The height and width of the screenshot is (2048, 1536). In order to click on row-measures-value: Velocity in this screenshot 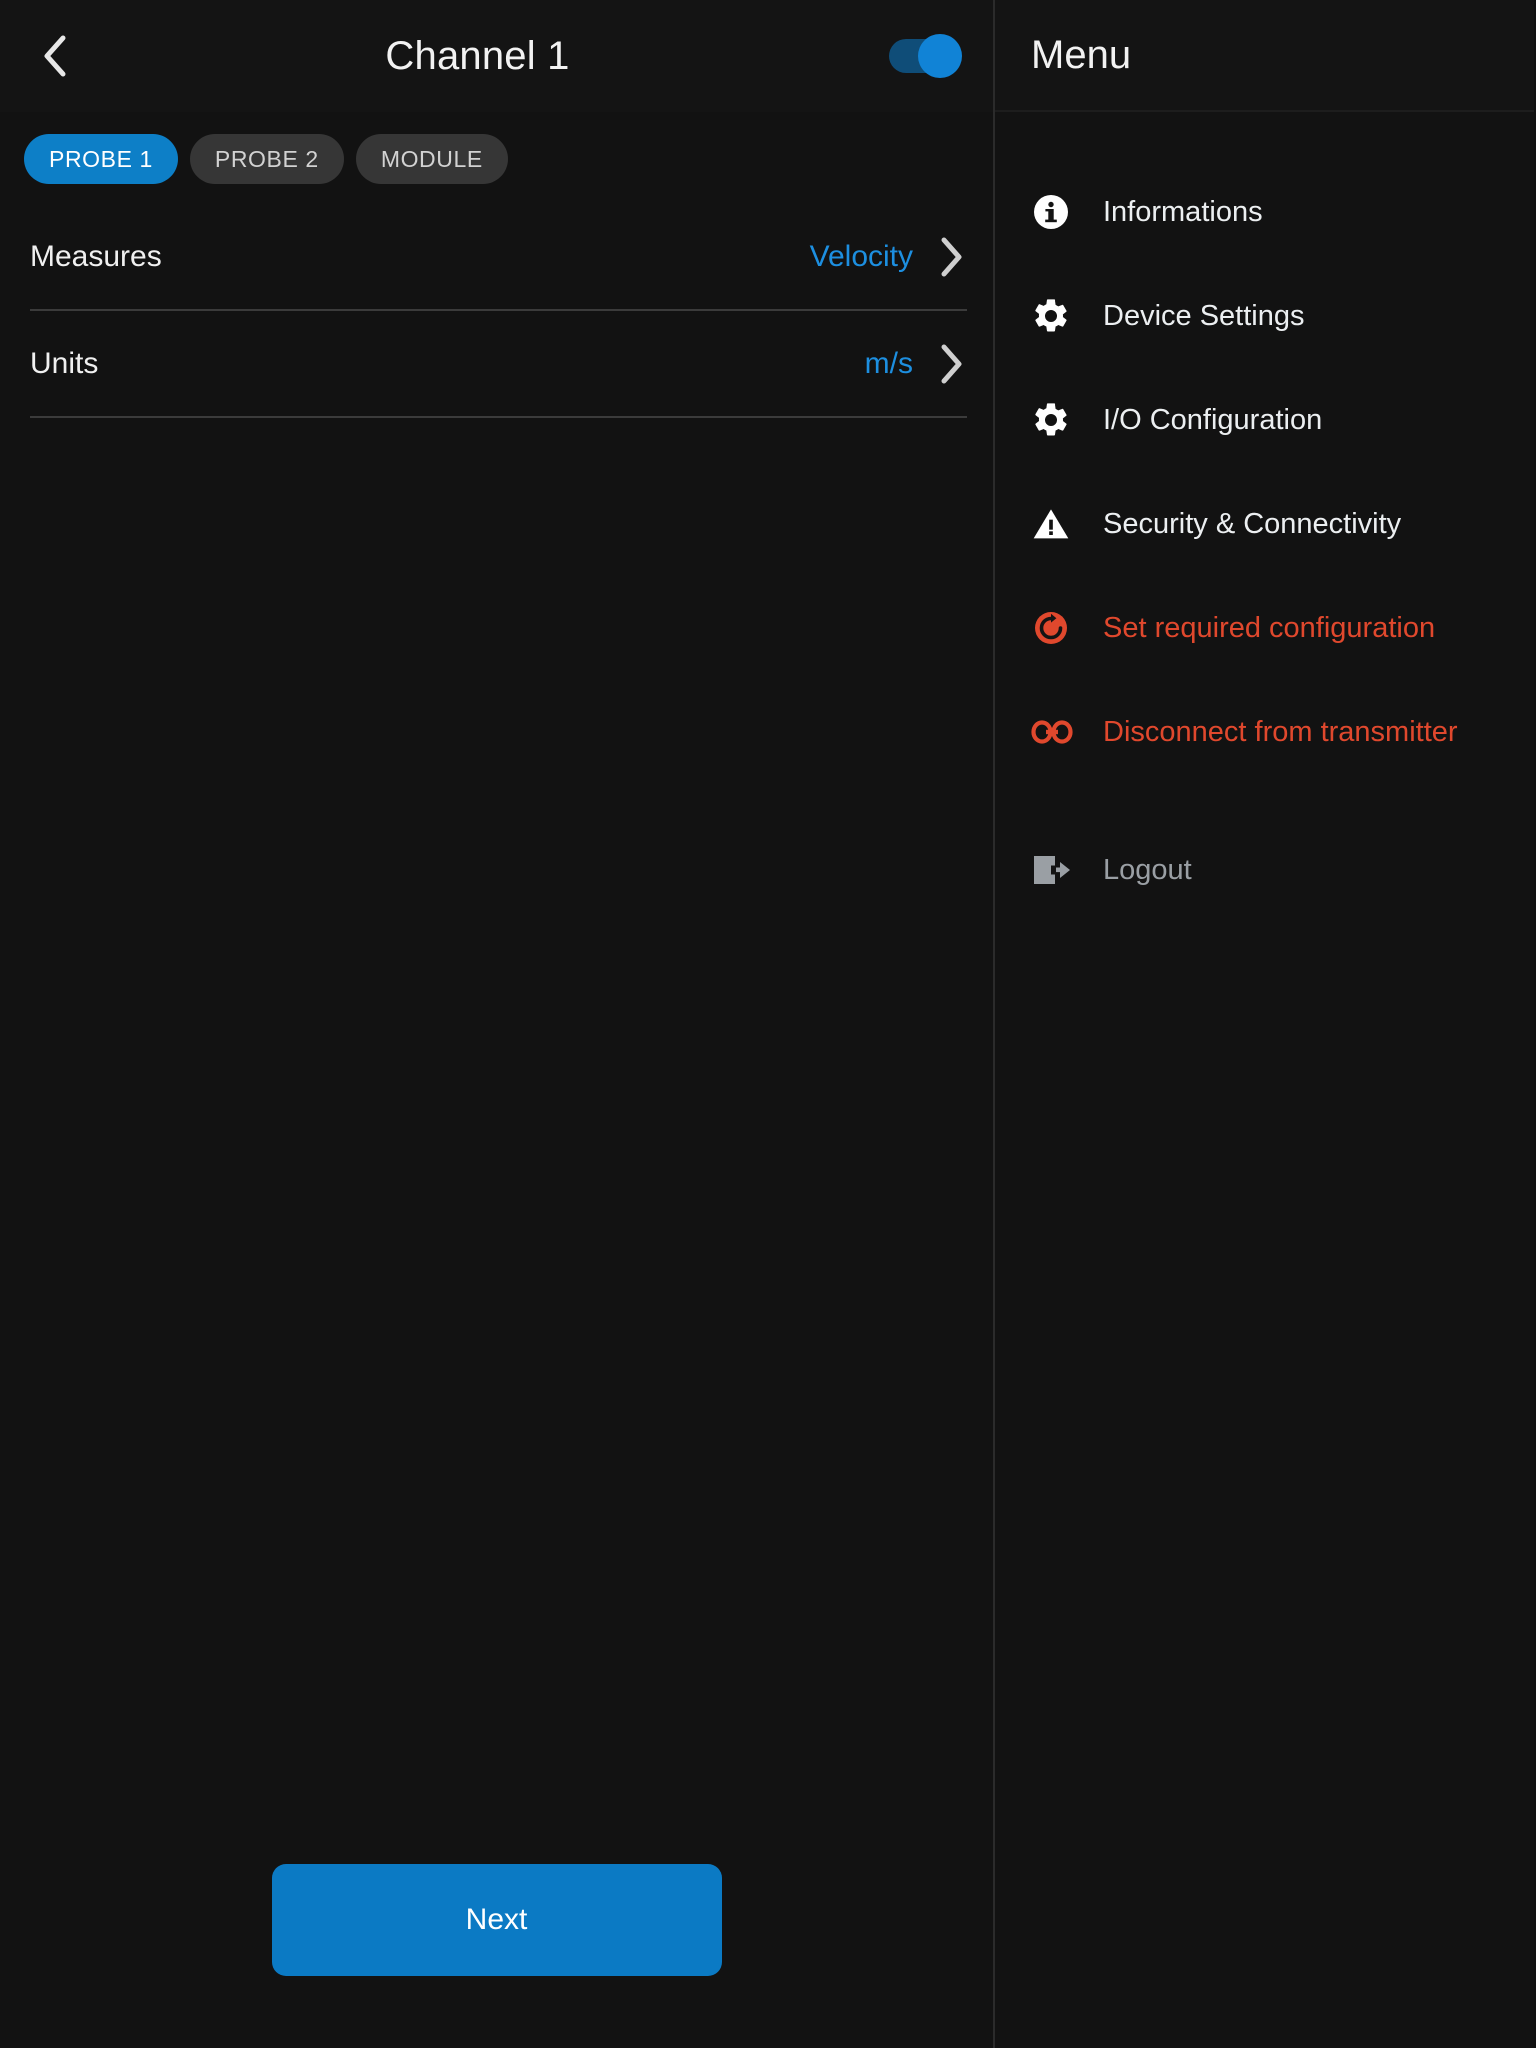, I will do `click(861, 256)`.